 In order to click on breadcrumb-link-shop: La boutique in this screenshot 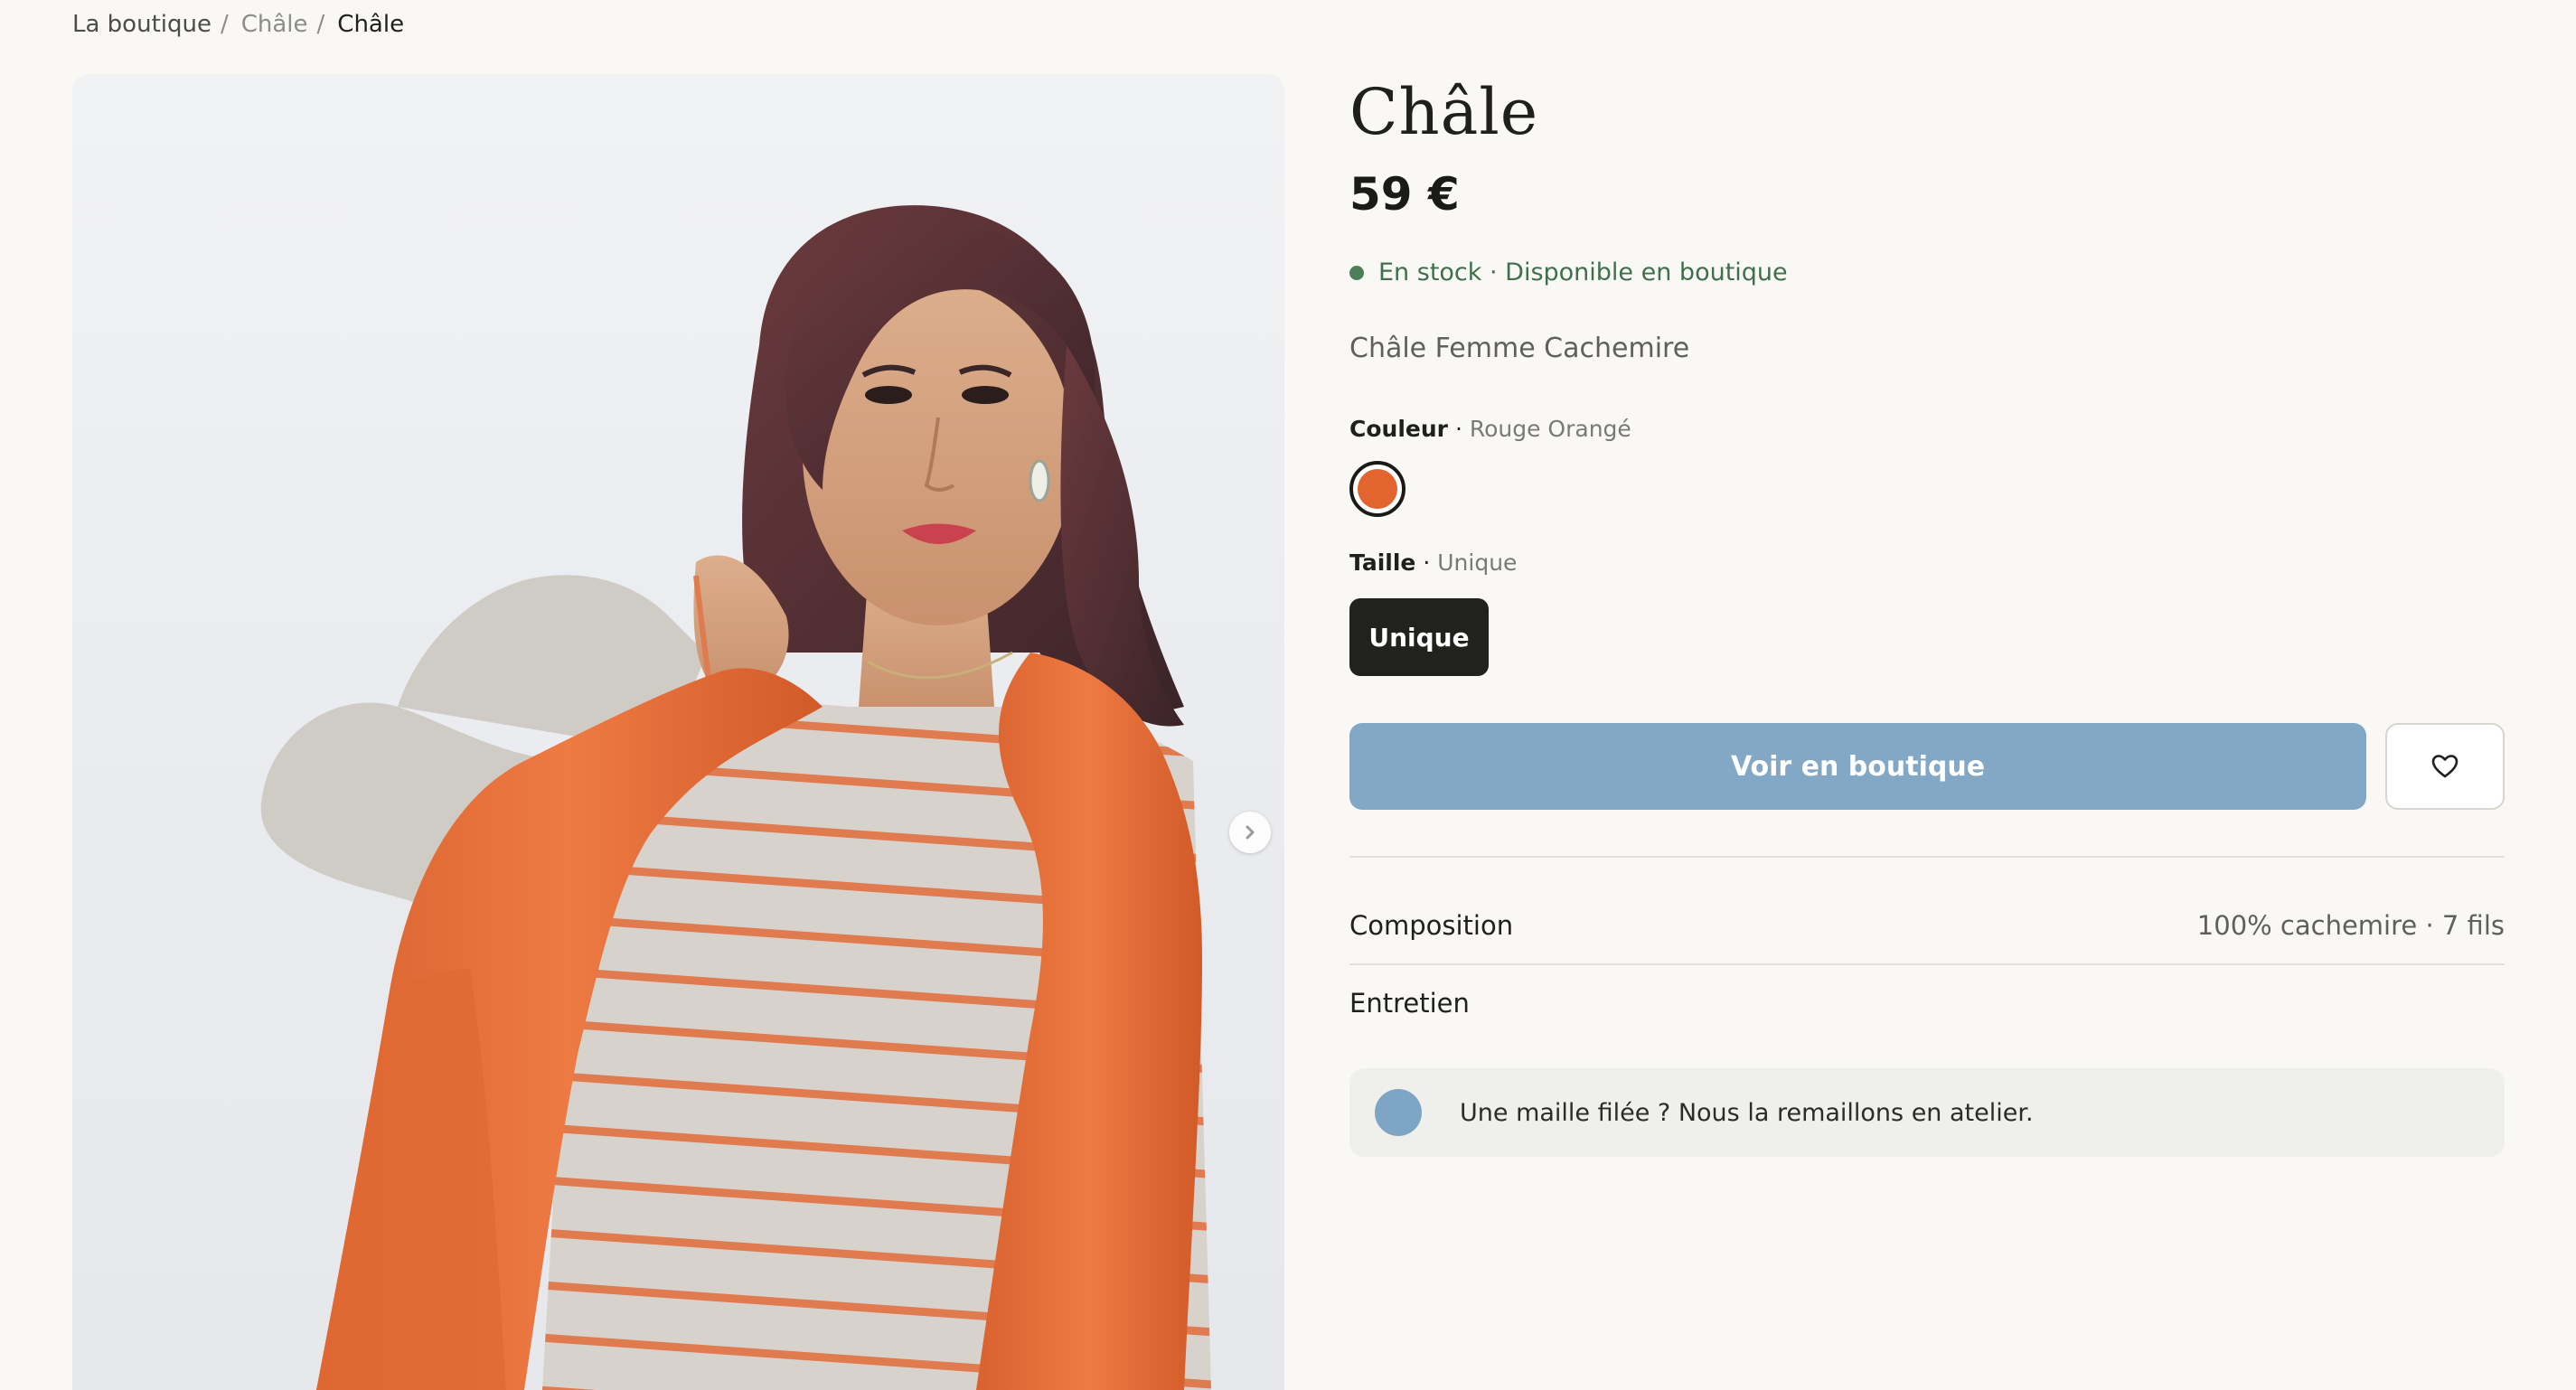, I will do `click(142, 24)`.